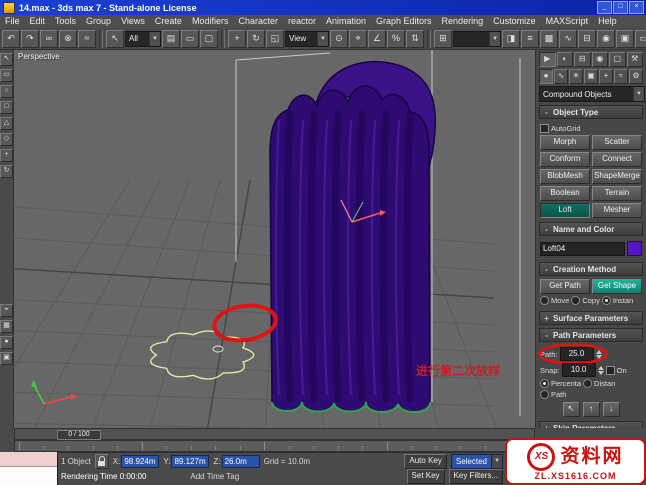 Image resolution: width=646 pixels, height=485 pixels. What do you see at coordinates (6, 358) in the screenshot?
I see `box-tool-icon: ▣` at bounding box center [6, 358].